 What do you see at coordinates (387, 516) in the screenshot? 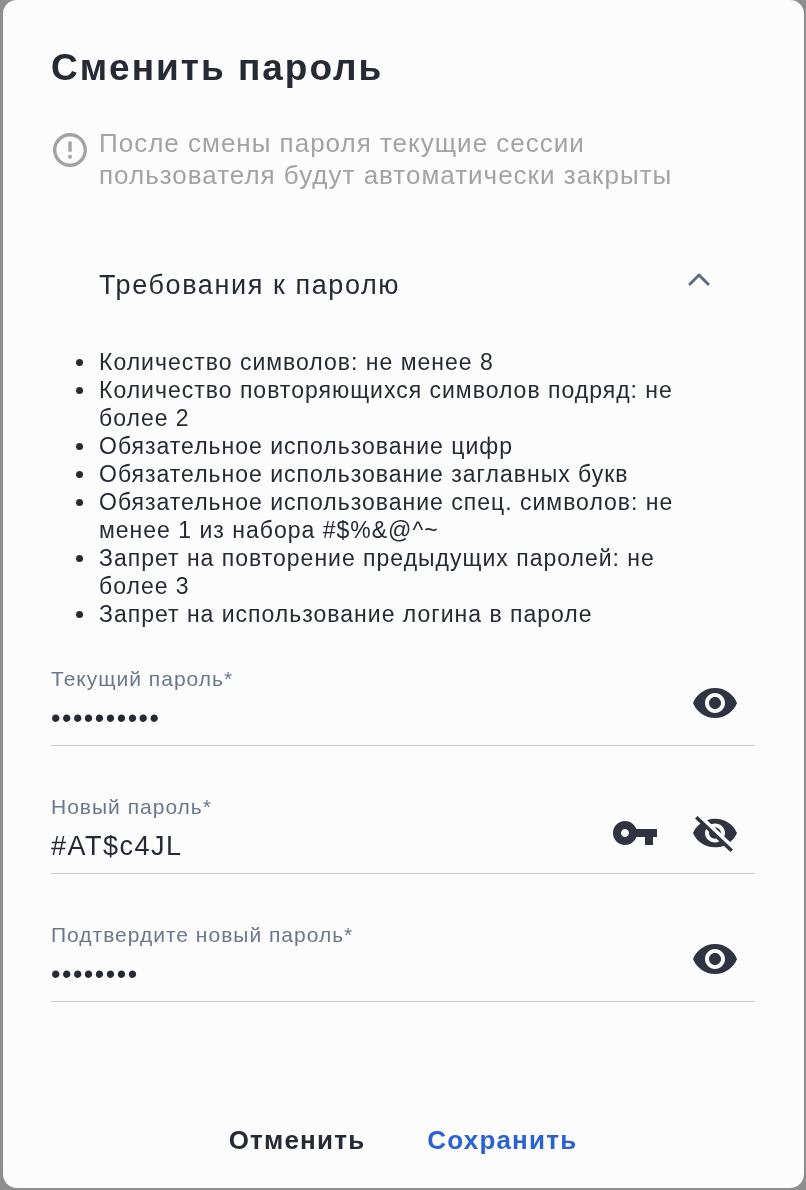
I see `requirement-text: Обязательное использование спец. символов: не менее 1 из набора #$%&@^~` at bounding box center [387, 516].